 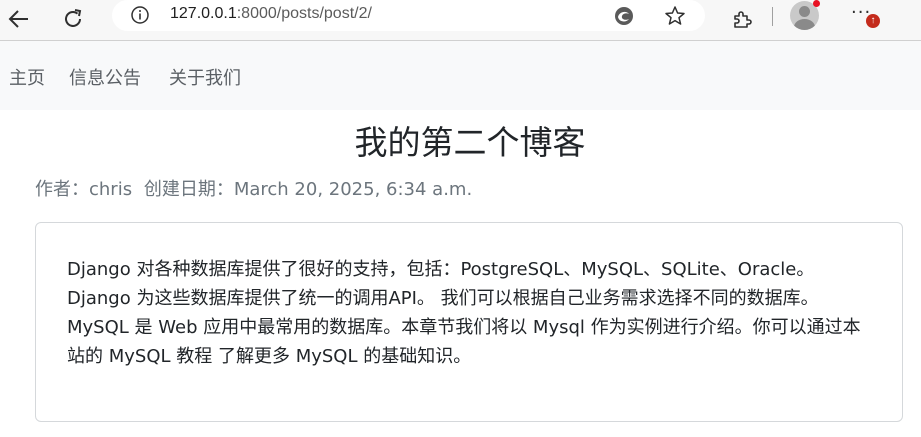 What do you see at coordinates (84, 189) in the screenshot?
I see `post-author: 作者：chris` at bounding box center [84, 189].